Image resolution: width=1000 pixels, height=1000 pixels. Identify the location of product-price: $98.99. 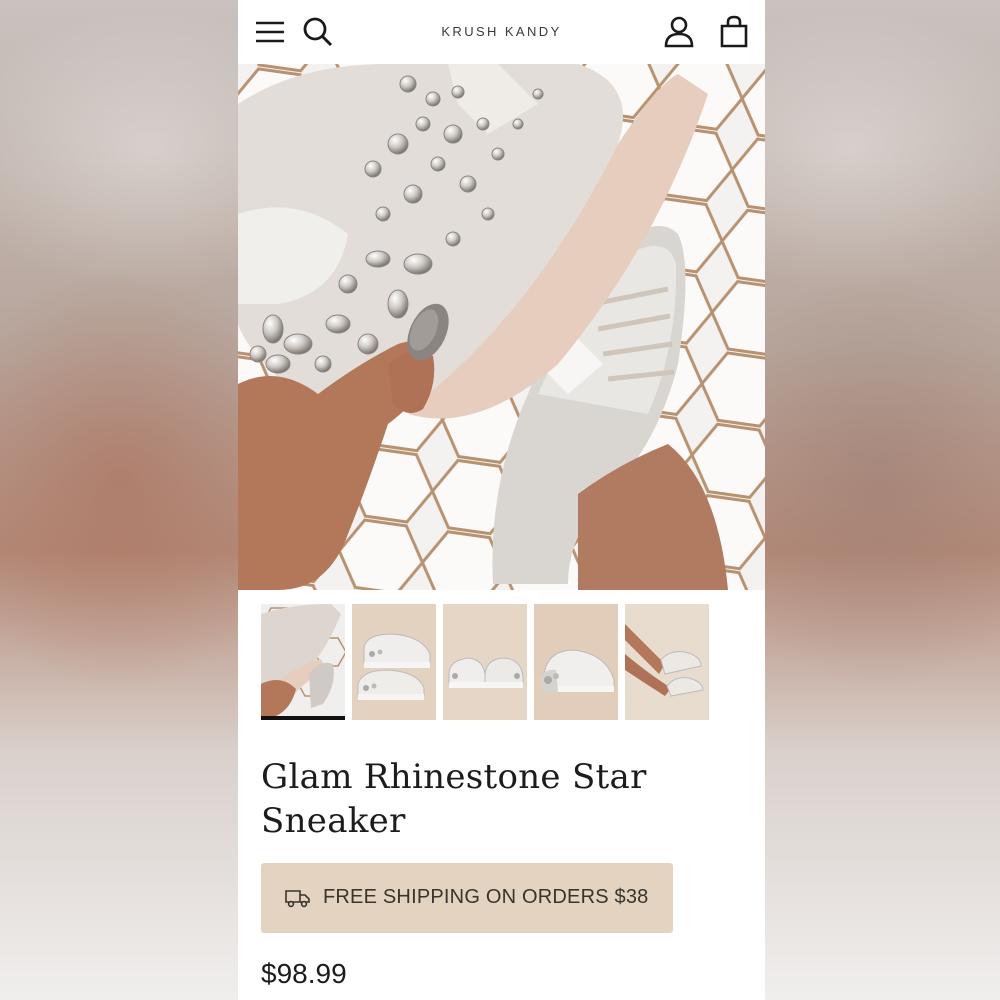
(304, 973).